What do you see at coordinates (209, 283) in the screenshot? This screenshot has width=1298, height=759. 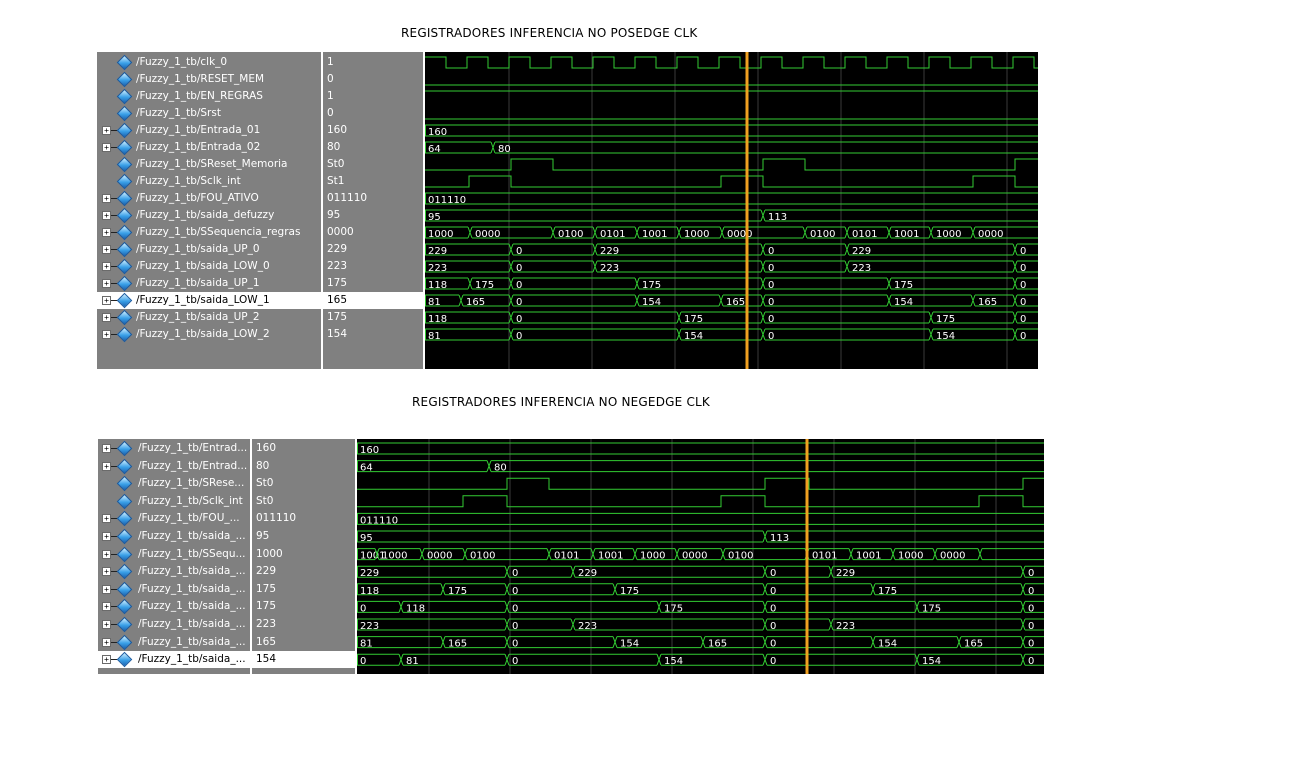 I see `signal-row: + /Fuzzy_1_tb/saida_UP_1` at bounding box center [209, 283].